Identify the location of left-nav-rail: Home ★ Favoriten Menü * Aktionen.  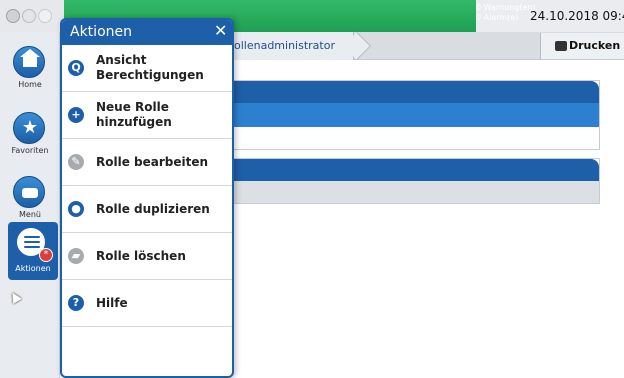
(30, 205).